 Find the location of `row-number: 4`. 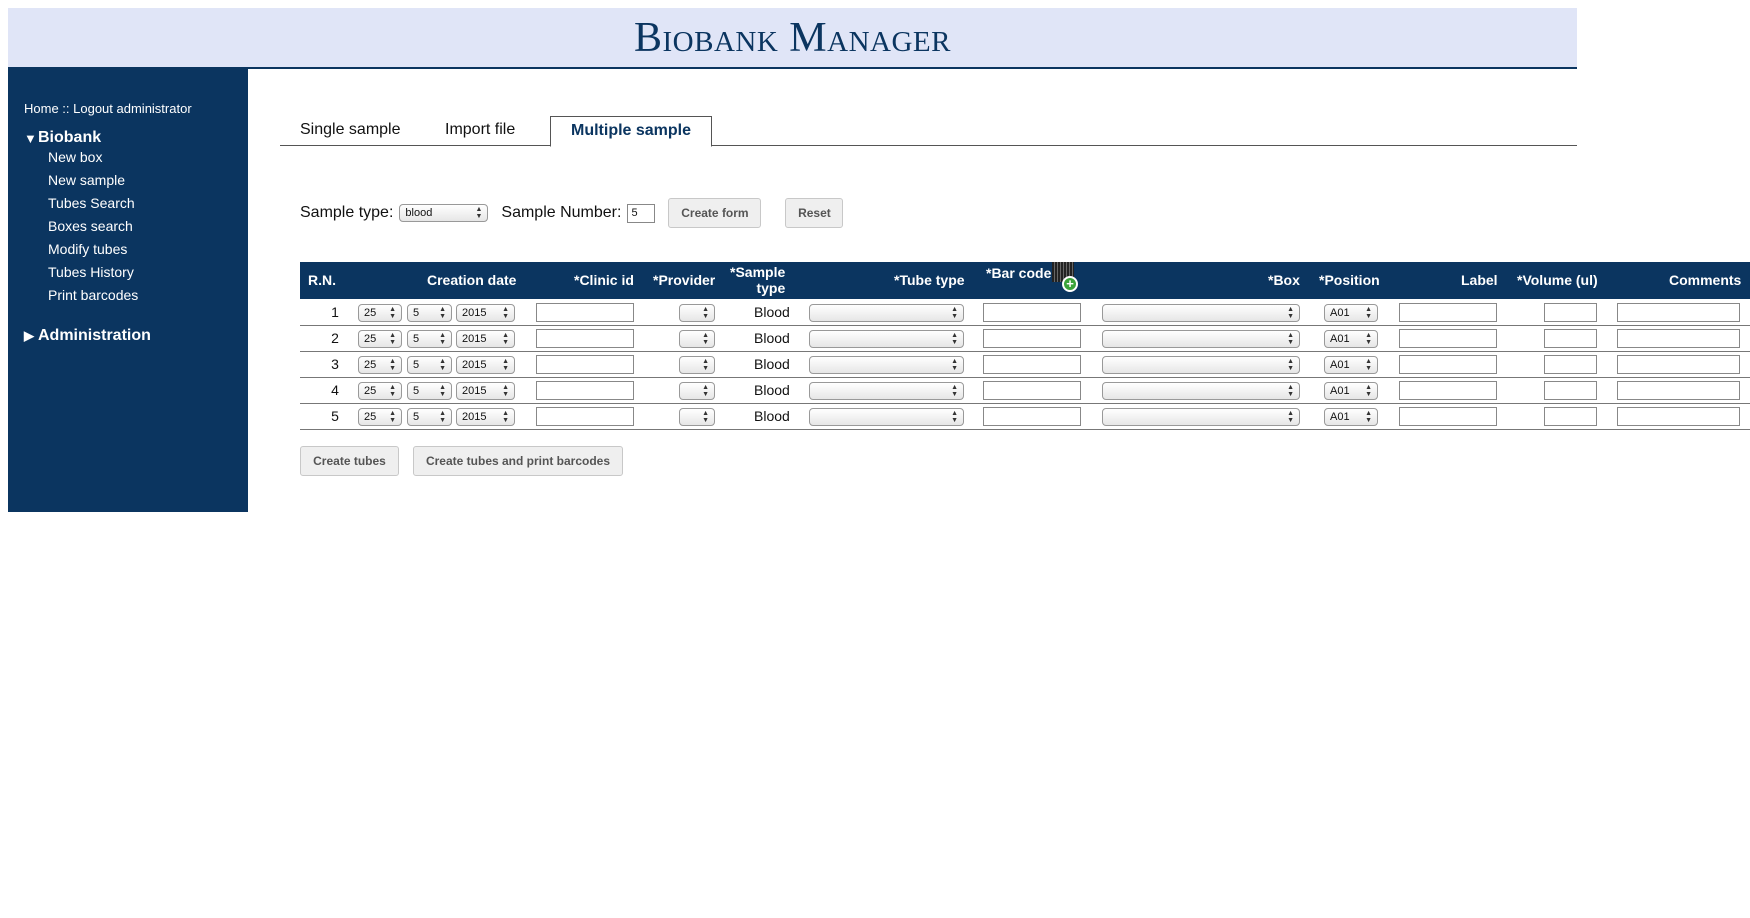

row-number: 4 is located at coordinates (335, 390).